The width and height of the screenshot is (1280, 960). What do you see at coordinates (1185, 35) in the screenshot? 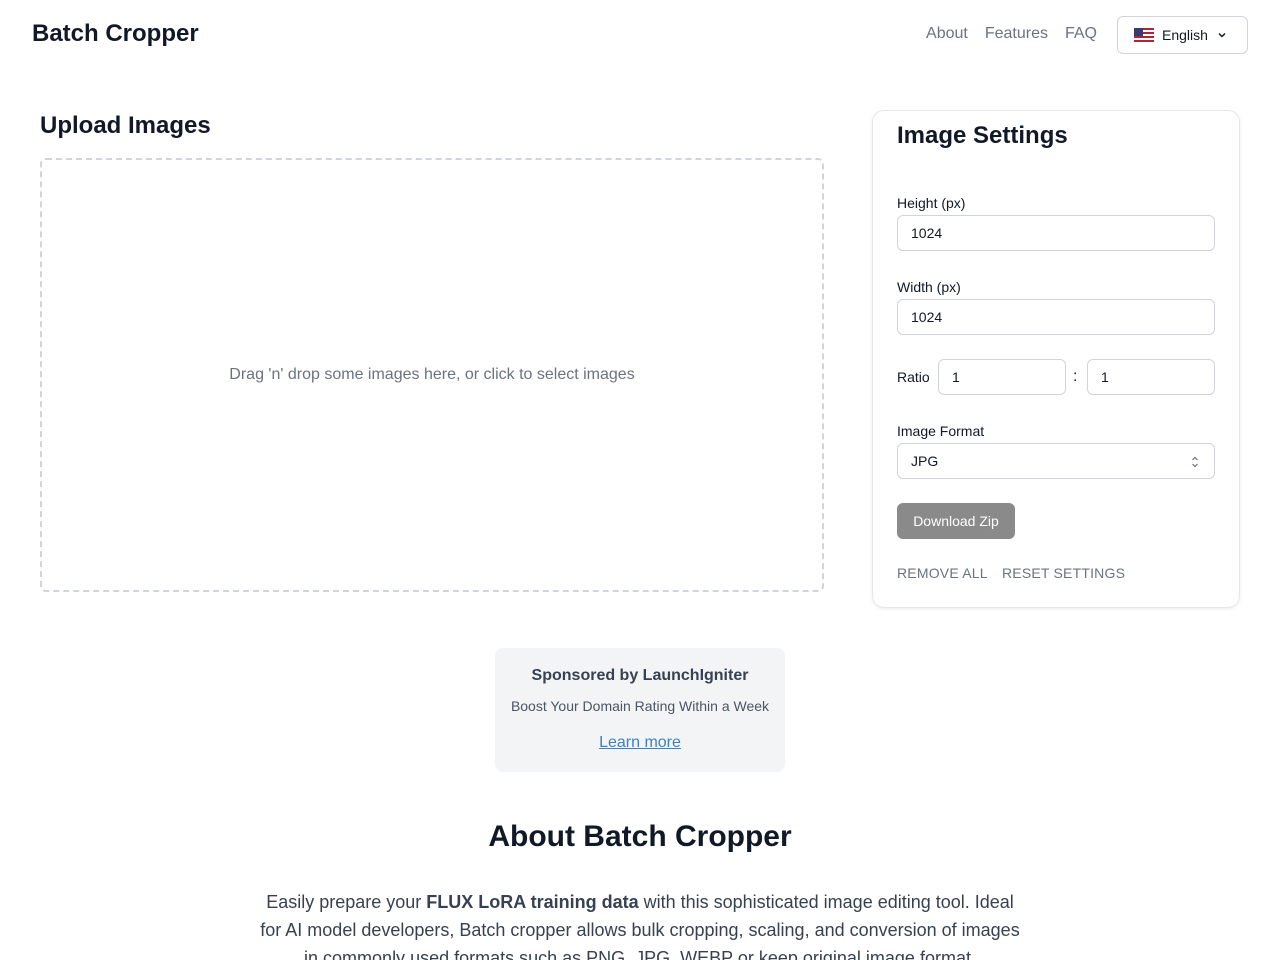
I see `language-label: English` at bounding box center [1185, 35].